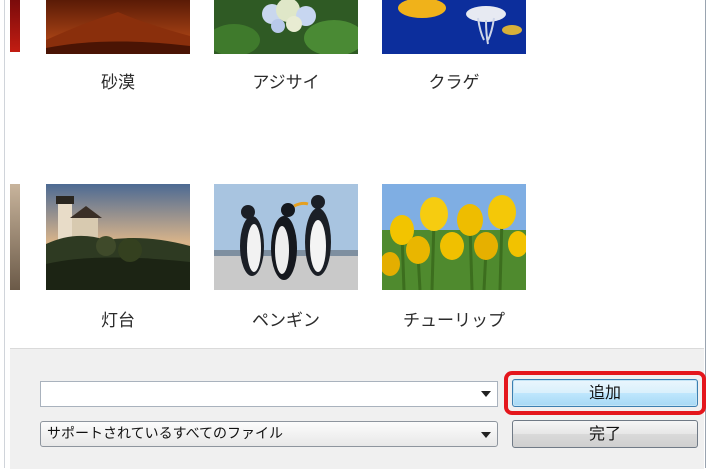  What do you see at coordinates (286, 83) in the screenshot?
I see `caption-hydrangea: アジサイ` at bounding box center [286, 83].